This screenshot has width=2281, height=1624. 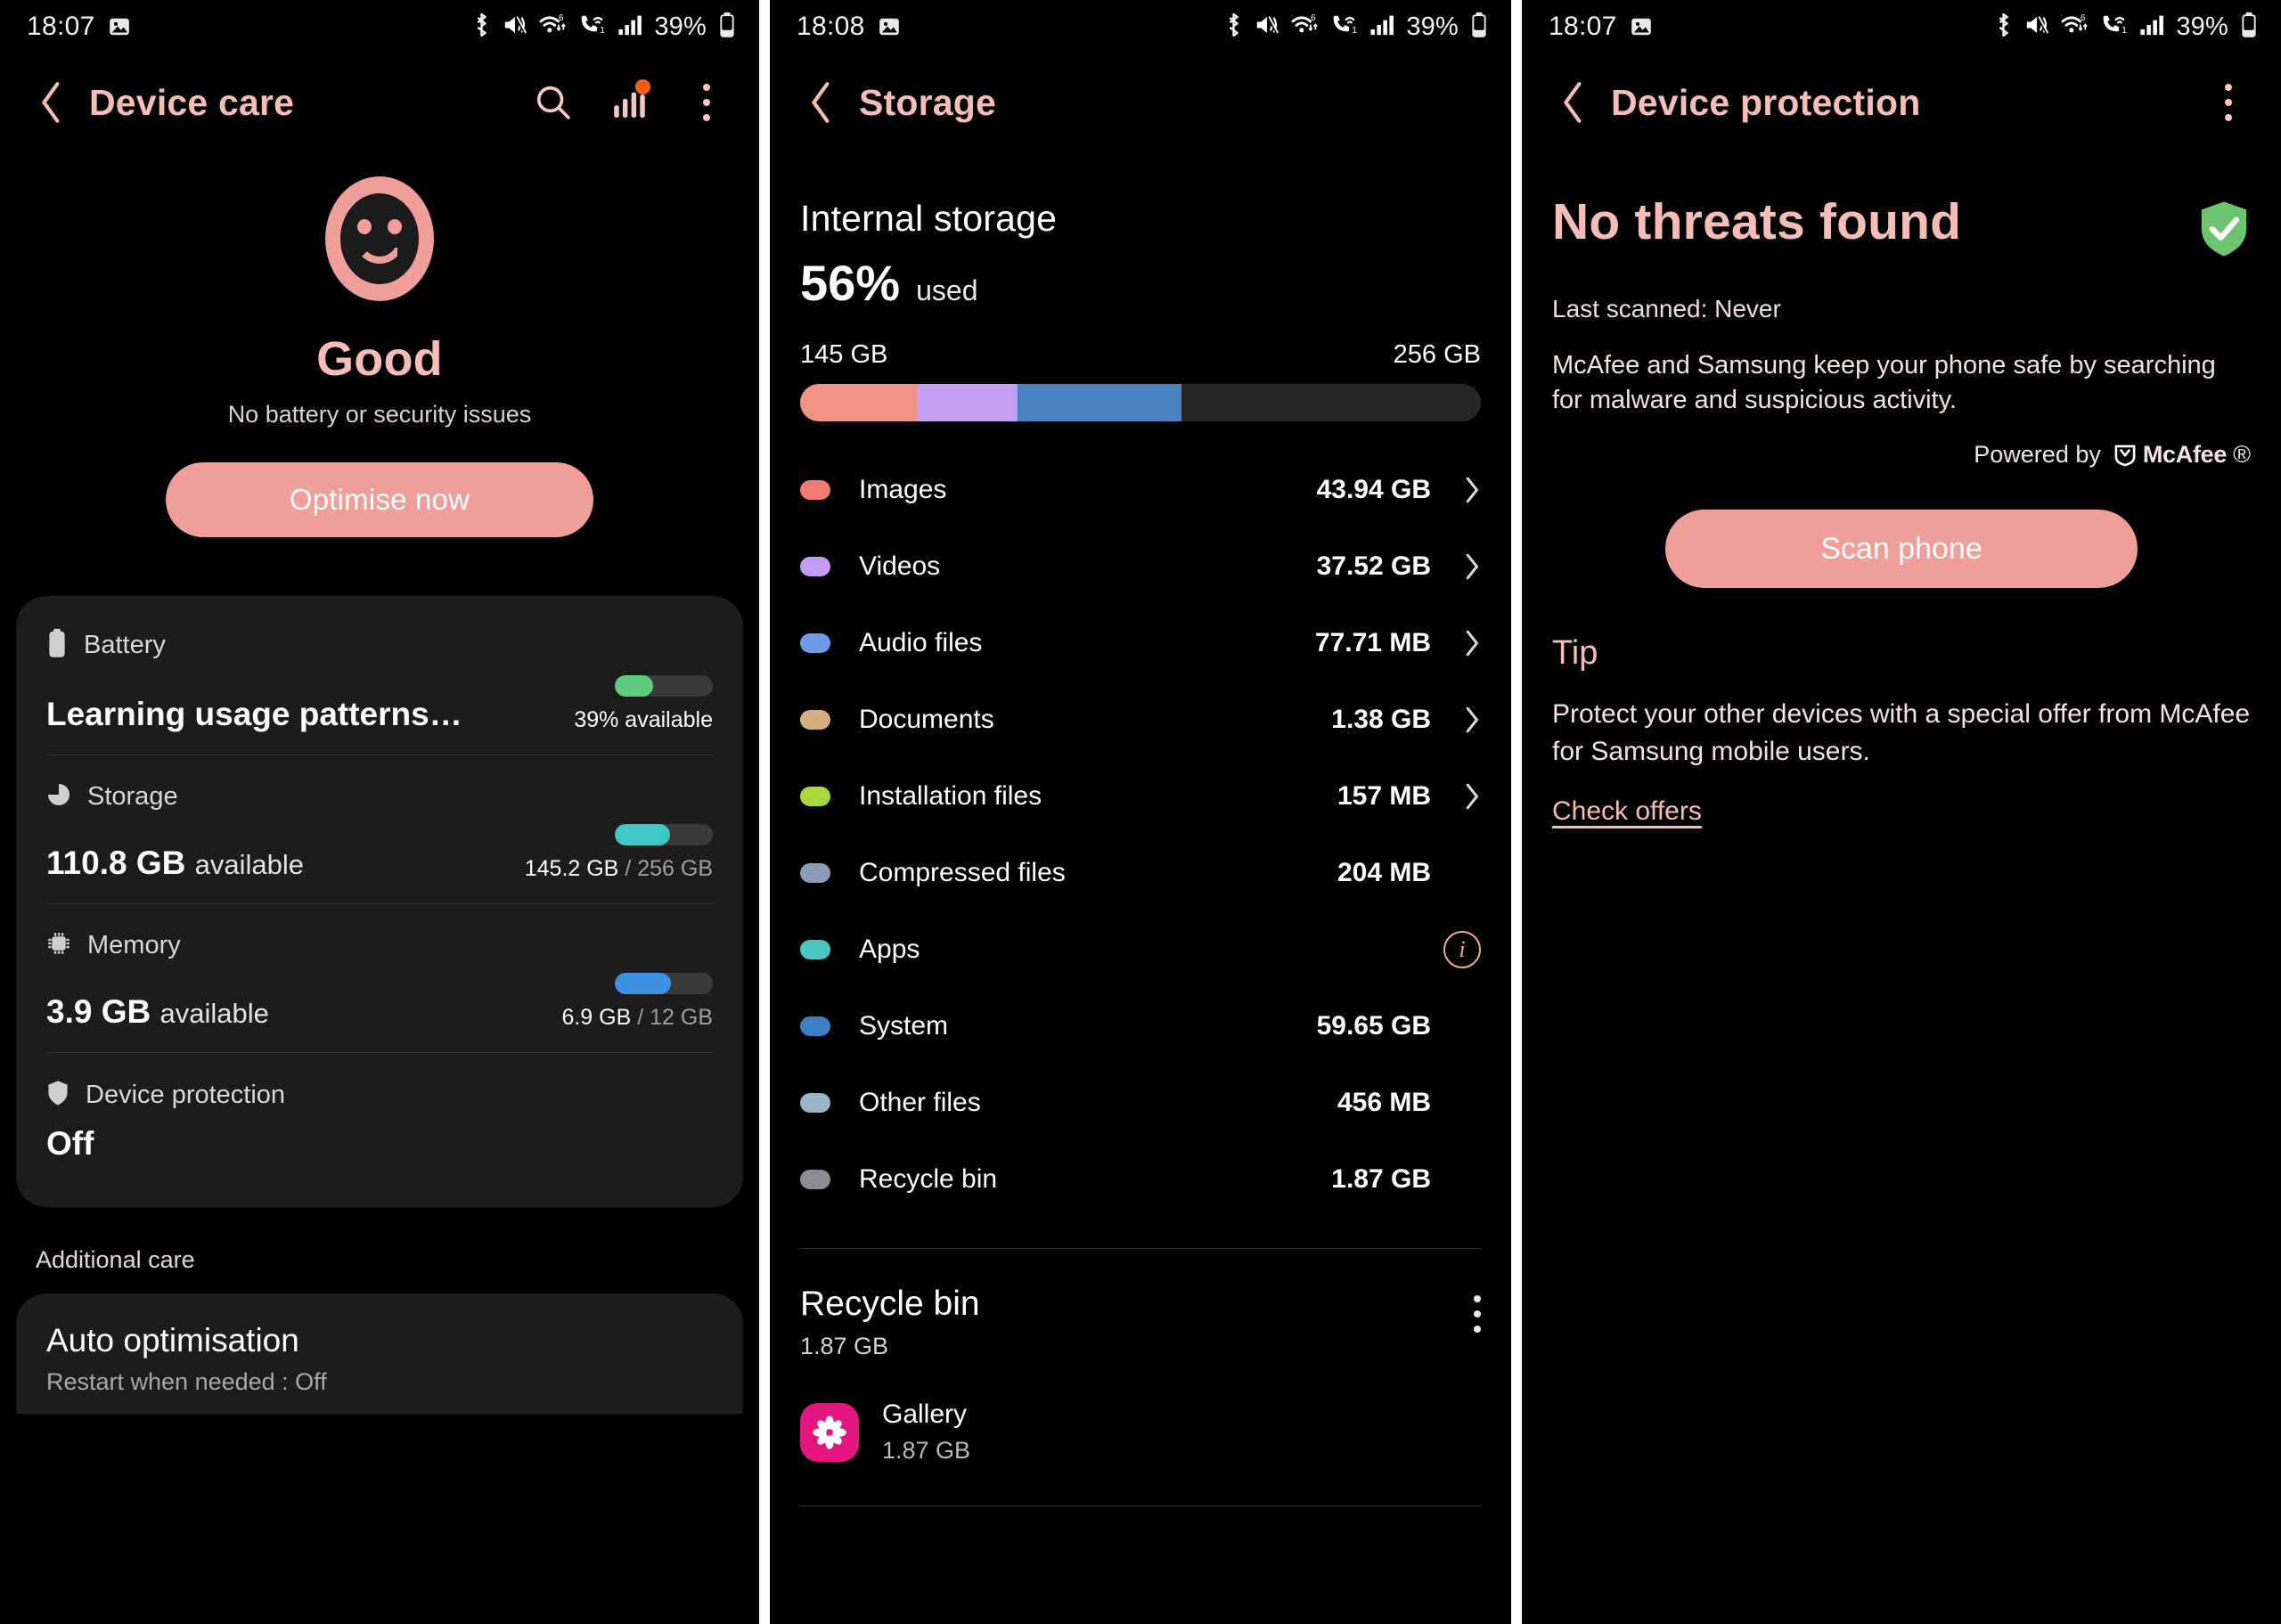 What do you see at coordinates (379, 238) in the screenshot?
I see `smiley-face-icon` at bounding box center [379, 238].